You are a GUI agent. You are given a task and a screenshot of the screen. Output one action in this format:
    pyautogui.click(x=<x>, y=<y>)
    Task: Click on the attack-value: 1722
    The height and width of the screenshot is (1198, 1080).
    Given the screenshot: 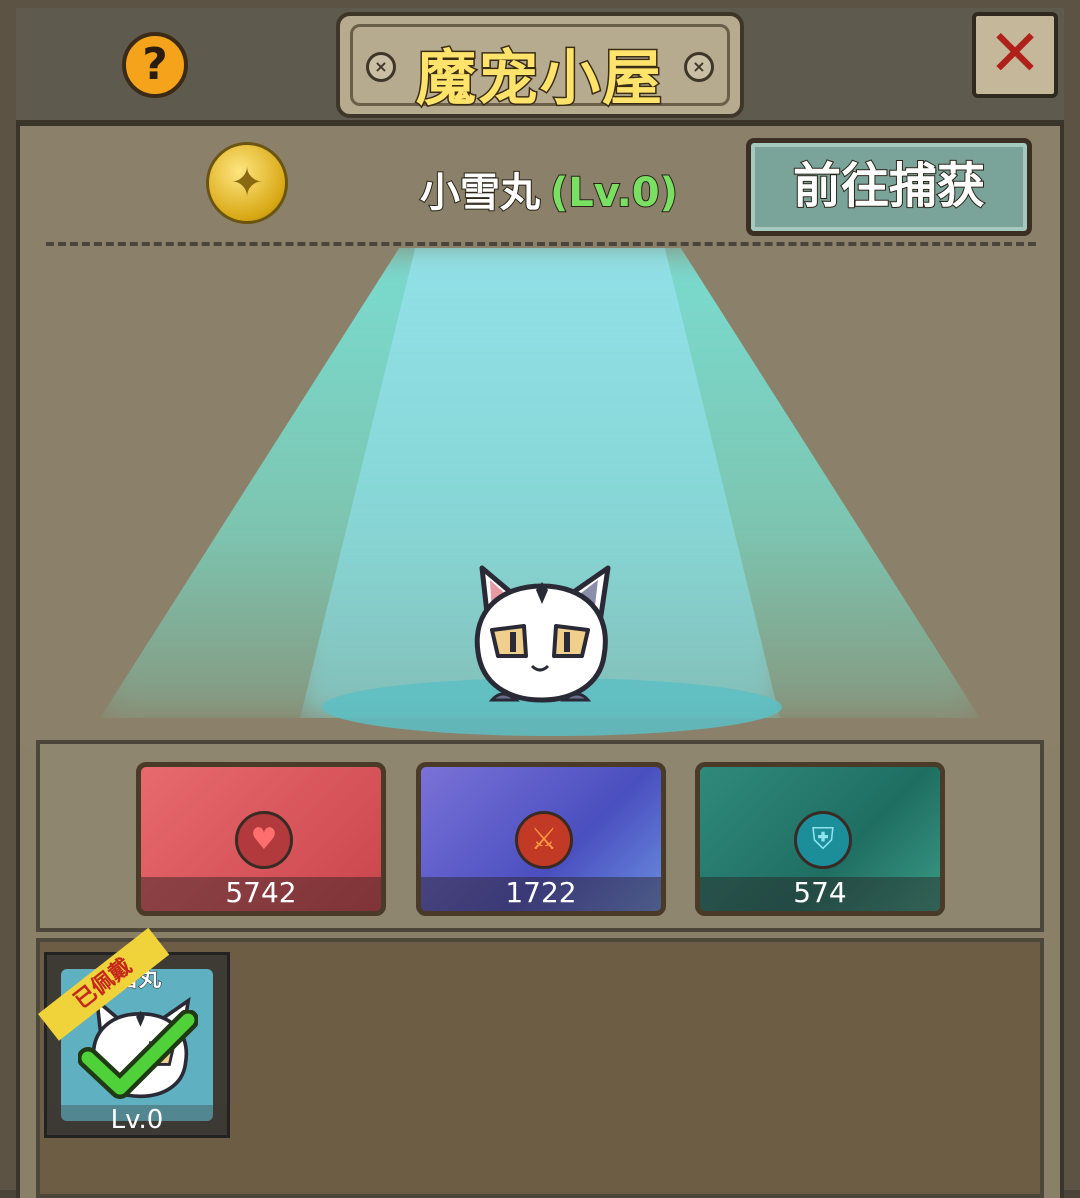 What is the action you would take?
    pyautogui.click(x=541, y=892)
    